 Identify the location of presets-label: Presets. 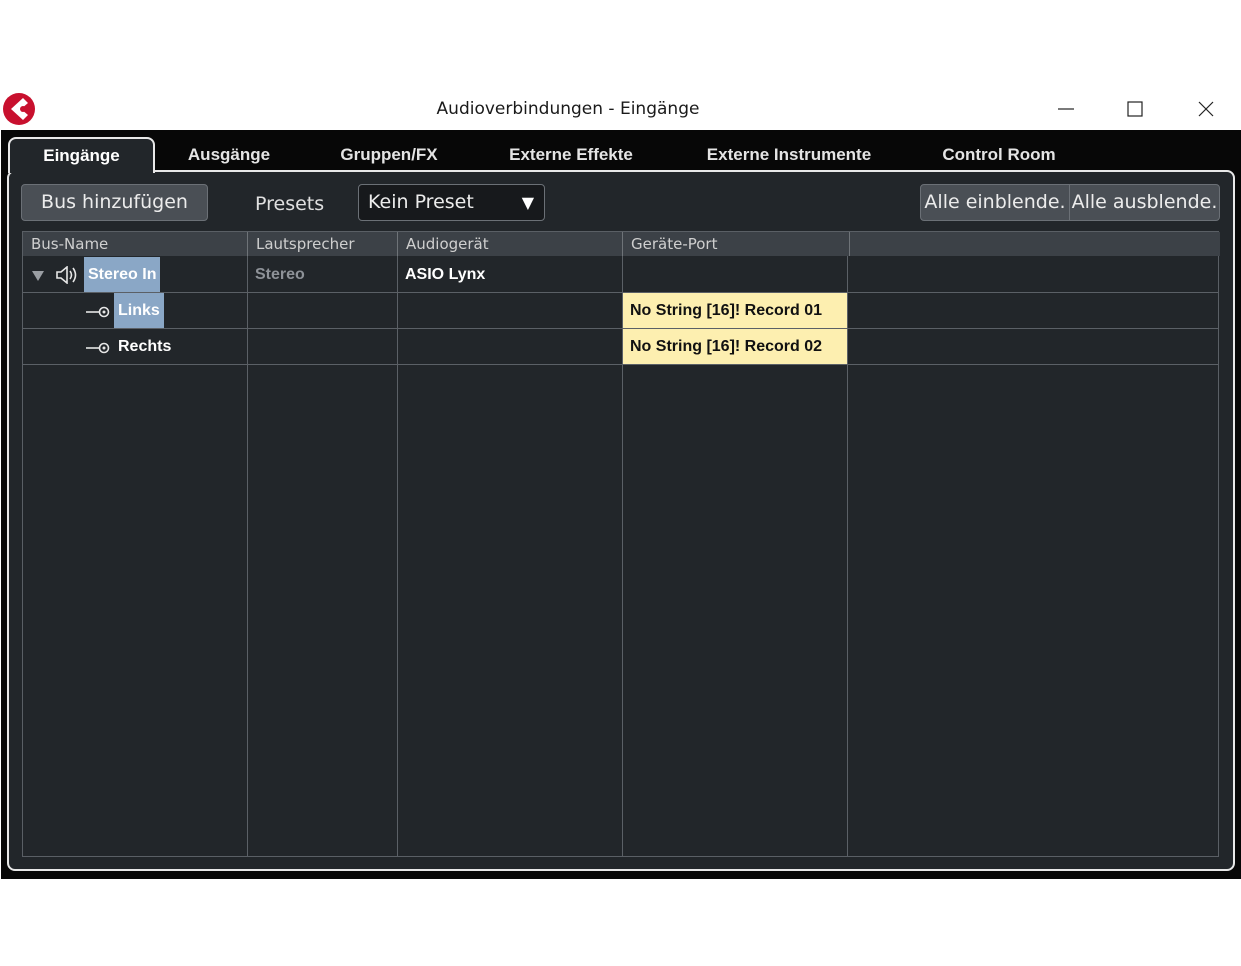
(290, 204).